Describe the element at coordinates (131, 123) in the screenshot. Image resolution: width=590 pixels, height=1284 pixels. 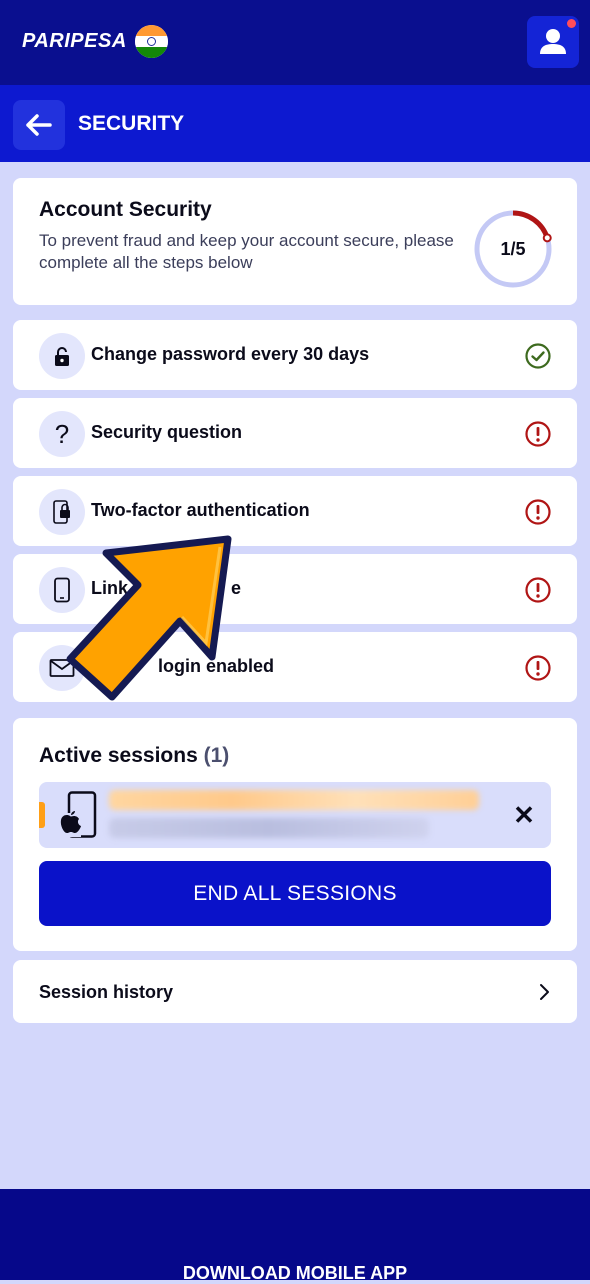
I see `page-title: SECURITY` at that location.